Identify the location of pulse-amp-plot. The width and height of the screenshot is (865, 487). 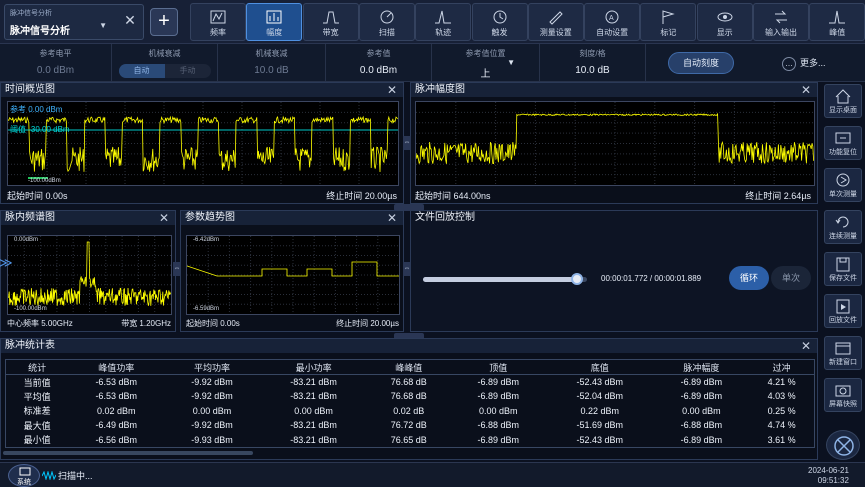
(615, 143).